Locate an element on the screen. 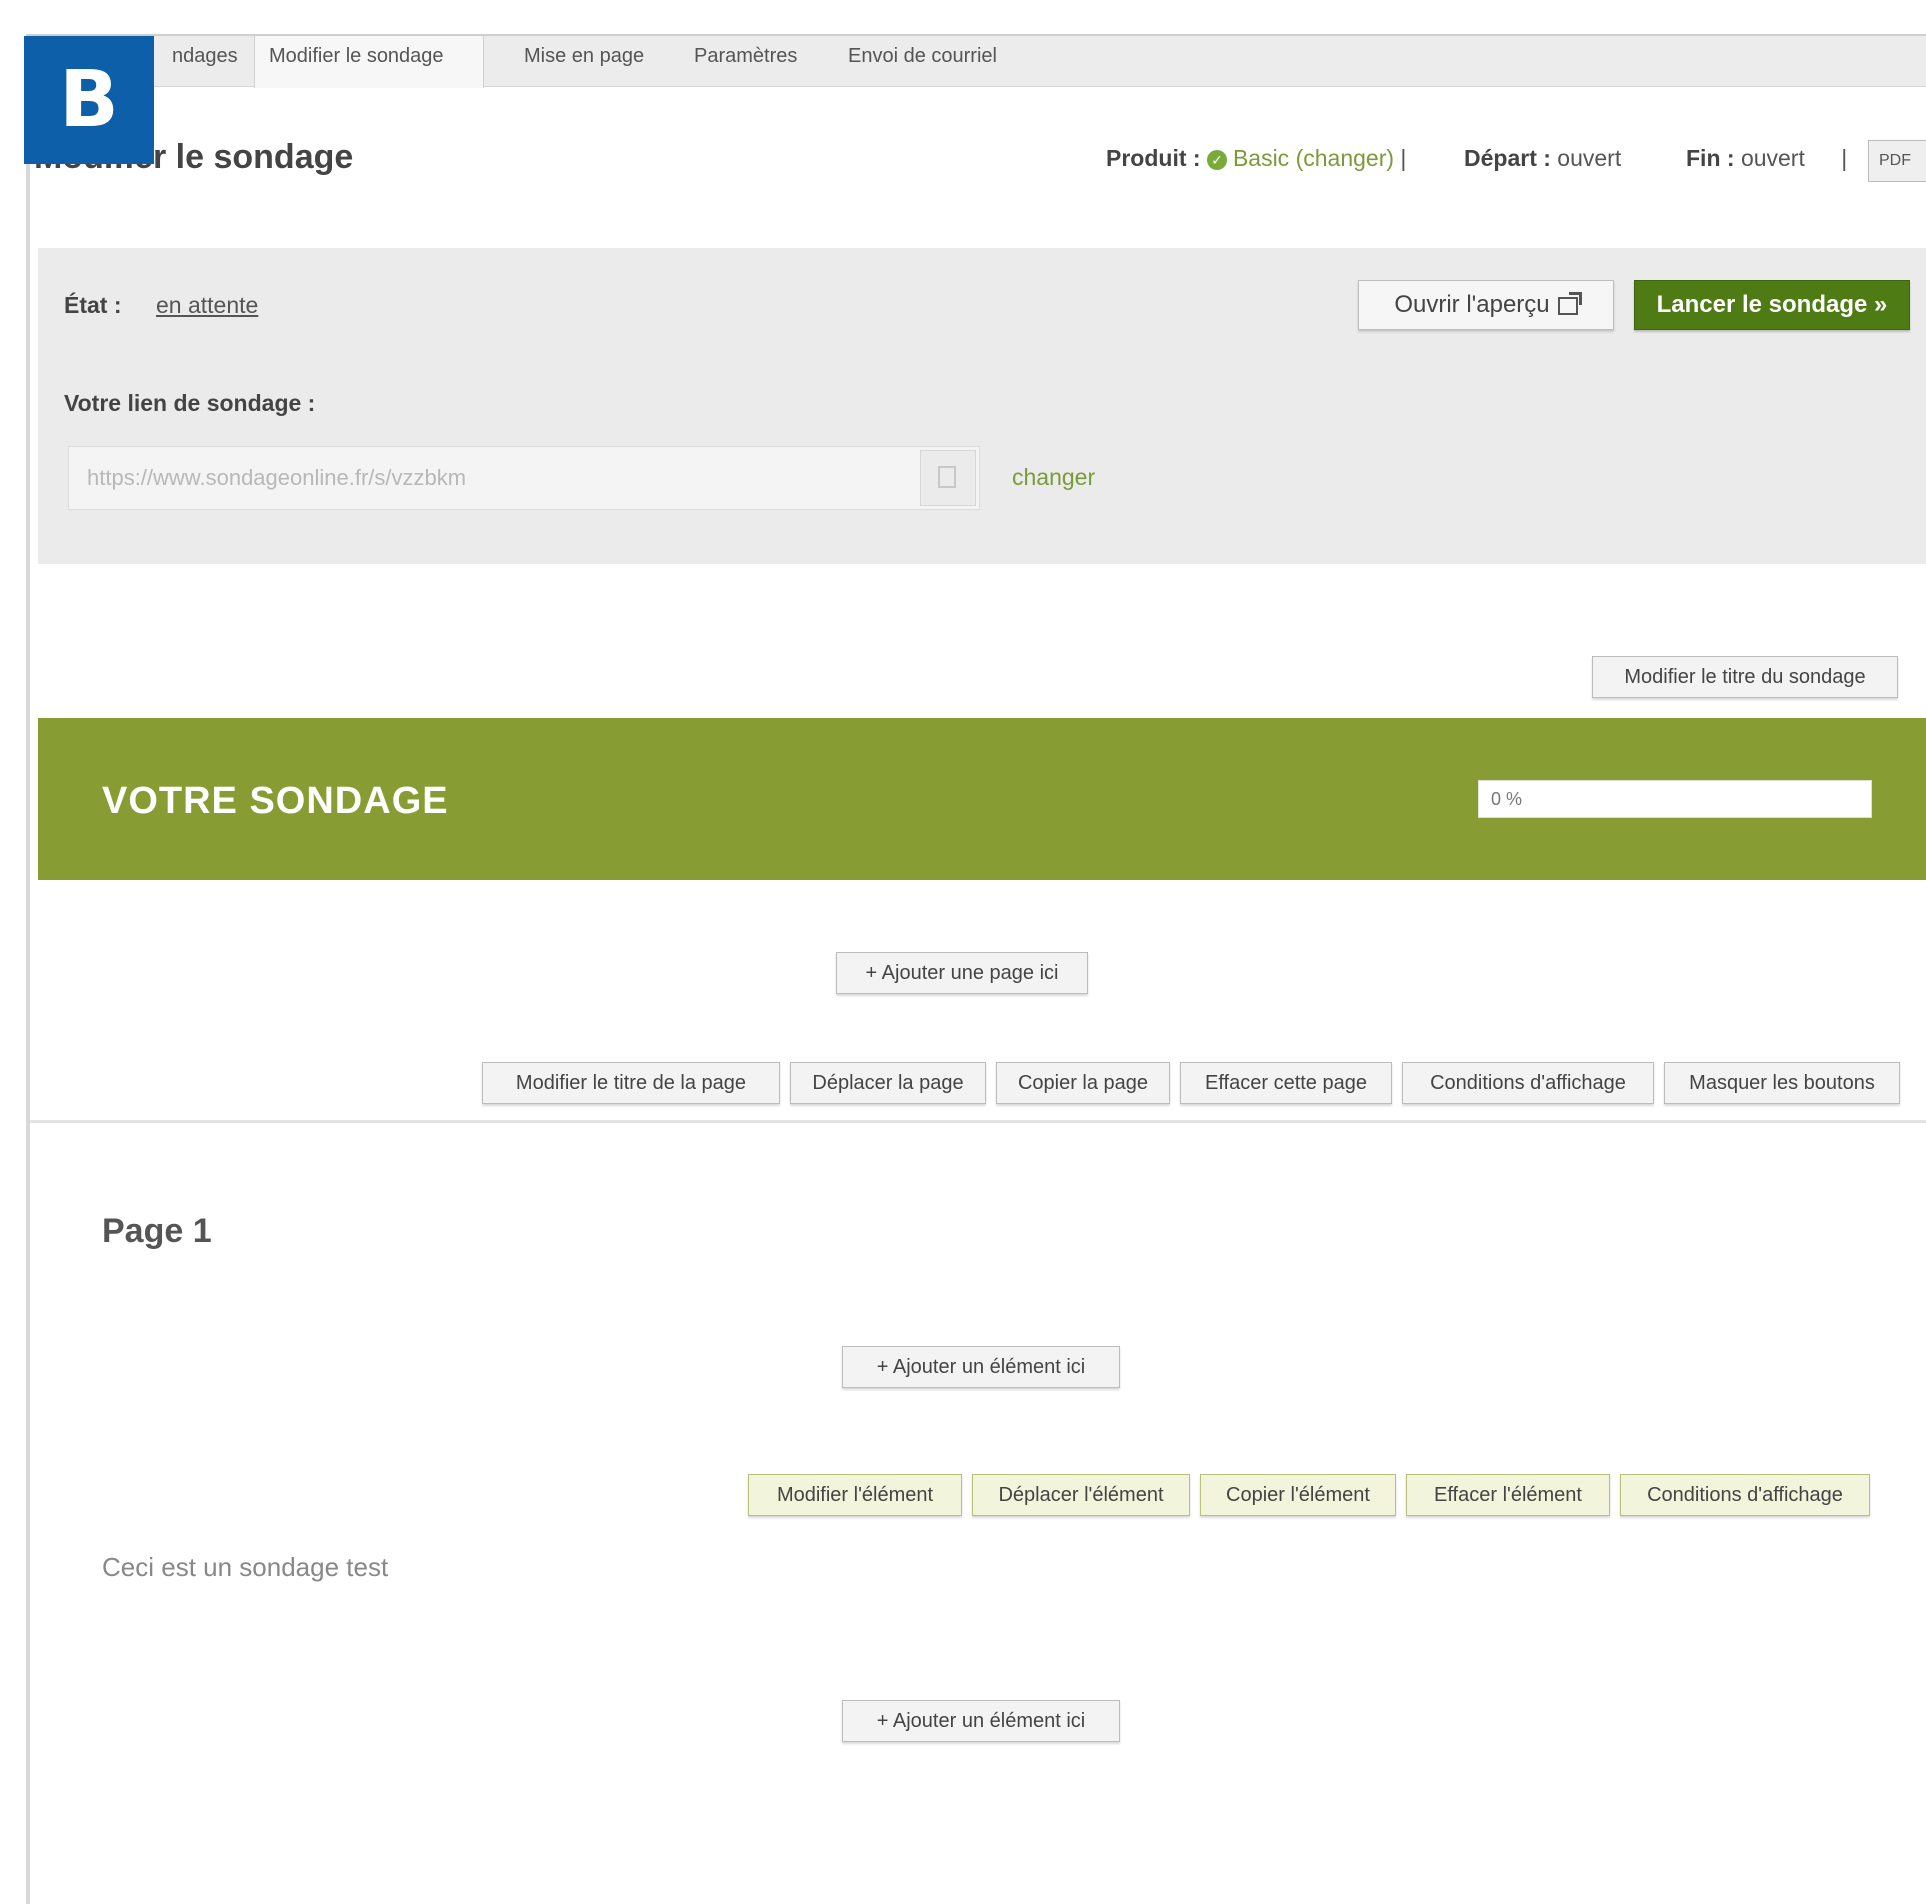 This screenshot has height=1904, width=1926. add-element-button-bottom: + Ajouter un élément ici is located at coordinates (981, 1721).